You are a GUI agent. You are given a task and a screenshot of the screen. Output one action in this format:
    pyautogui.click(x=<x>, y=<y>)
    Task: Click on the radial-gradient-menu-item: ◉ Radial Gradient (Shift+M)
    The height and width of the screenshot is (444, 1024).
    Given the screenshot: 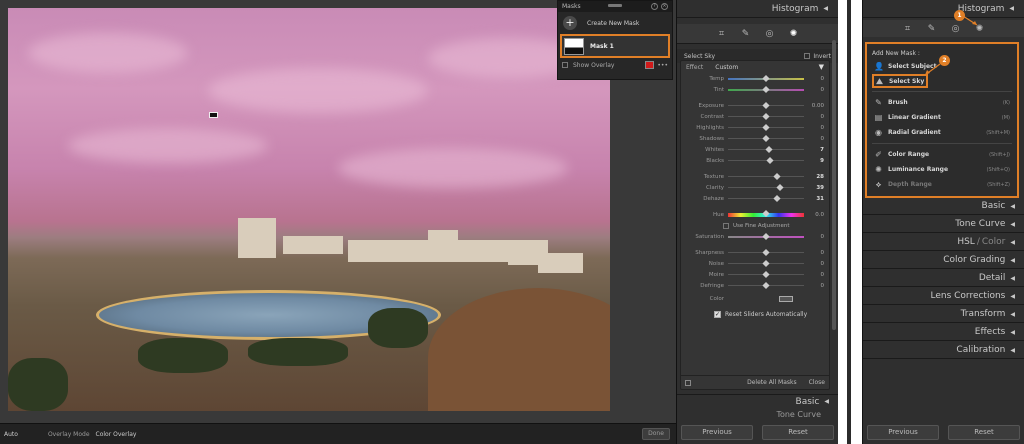 What is the action you would take?
    pyautogui.click(x=942, y=132)
    